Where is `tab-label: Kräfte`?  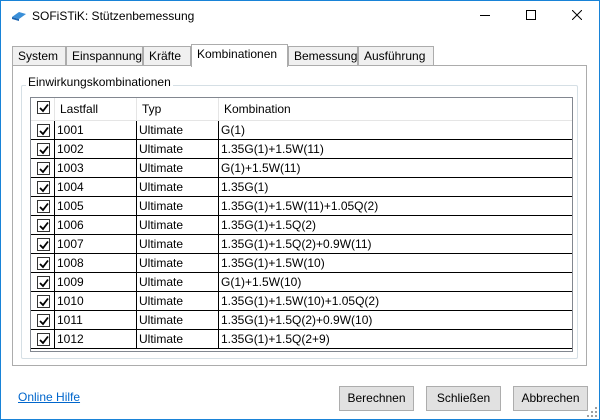
tab-label: Kräfte is located at coordinates (165, 56).